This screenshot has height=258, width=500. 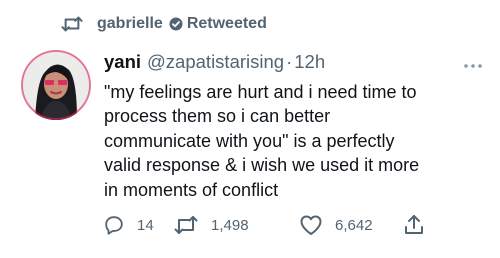 I want to click on tweet-actions: 14 1,498 6,642, so click(x=263, y=225).